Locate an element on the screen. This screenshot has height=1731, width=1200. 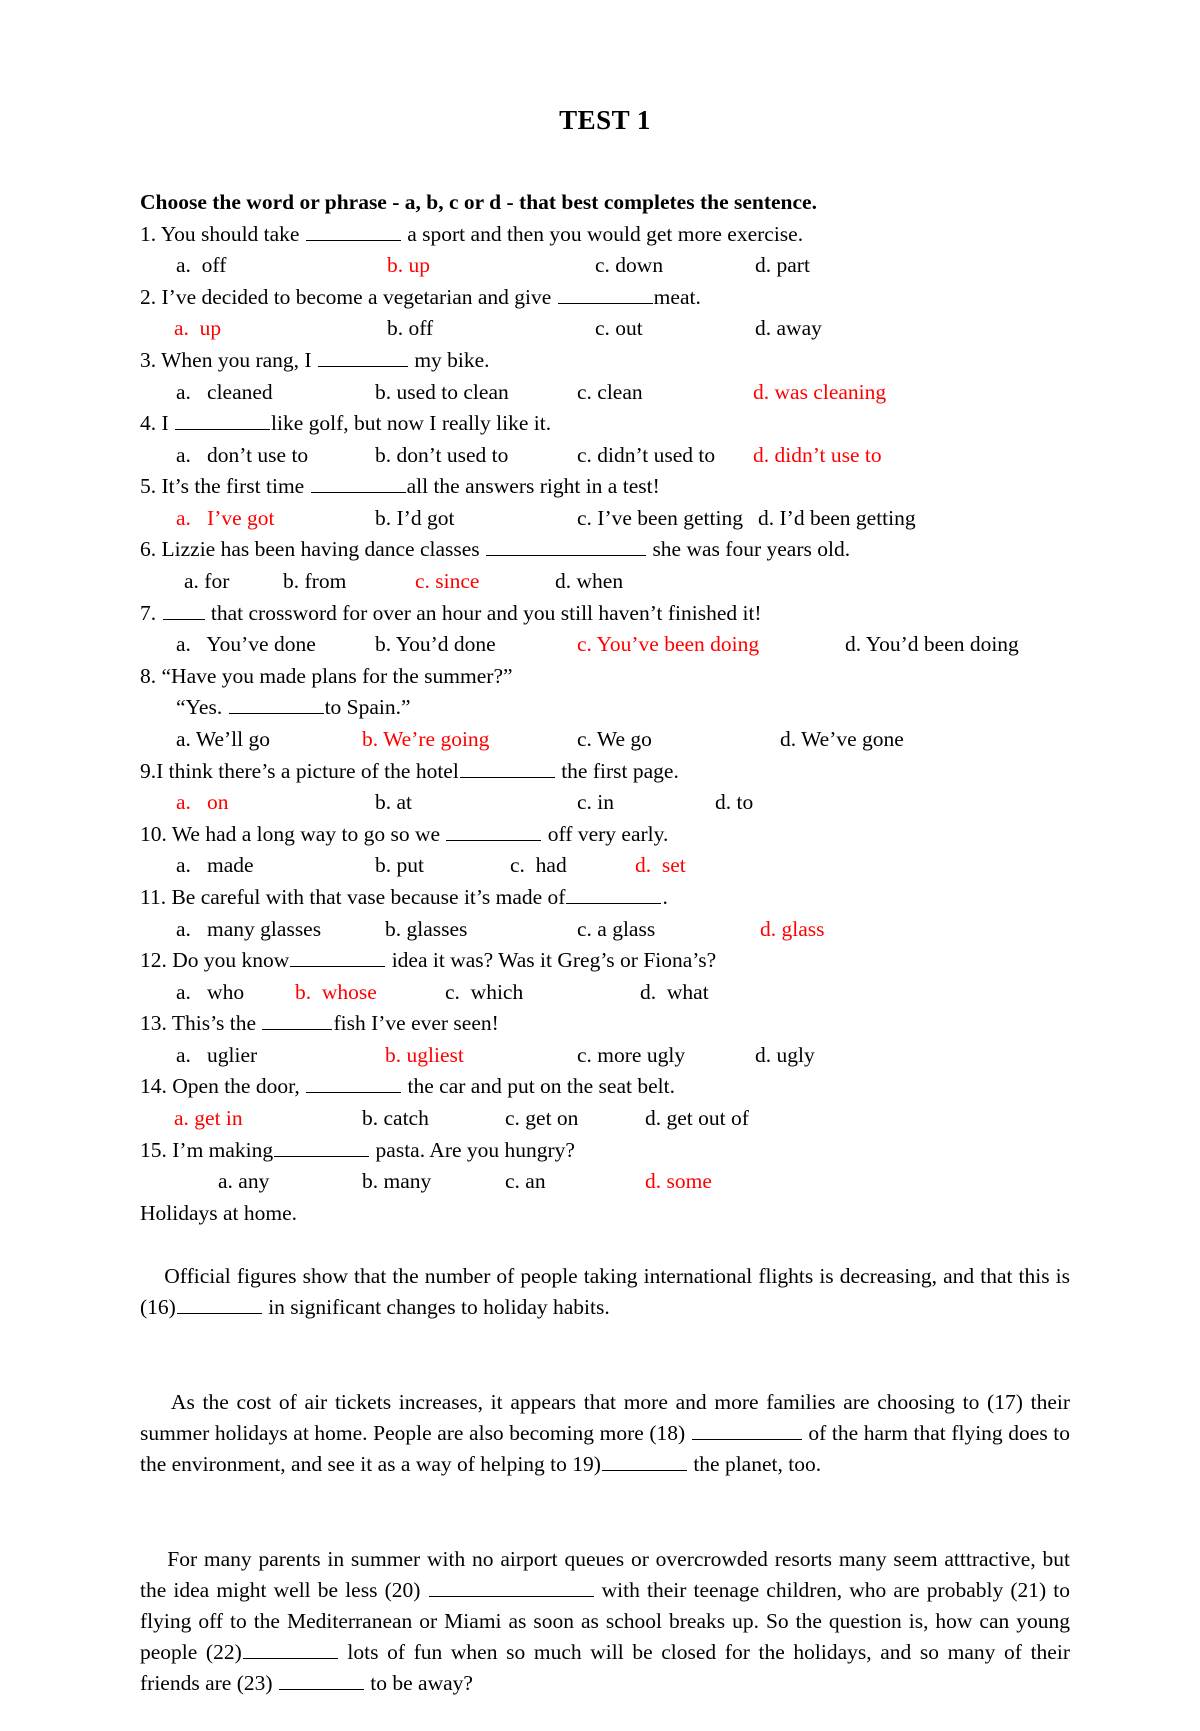
option-10-2: b. put is located at coordinates (399, 866).